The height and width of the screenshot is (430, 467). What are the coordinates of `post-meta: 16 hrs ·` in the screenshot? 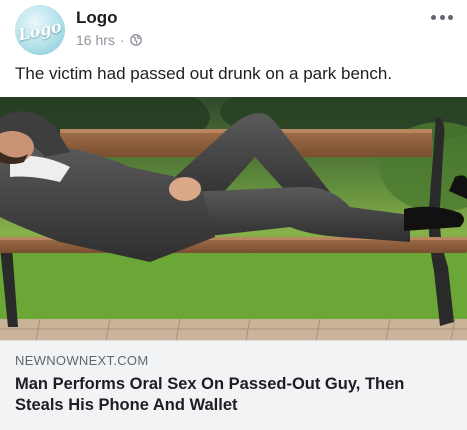 It's located at (109, 40).